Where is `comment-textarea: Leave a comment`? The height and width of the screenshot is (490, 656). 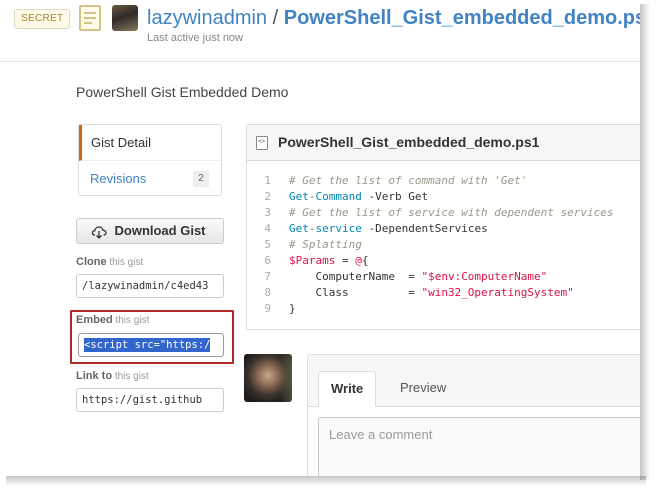 comment-textarea: Leave a comment is located at coordinates (479, 446).